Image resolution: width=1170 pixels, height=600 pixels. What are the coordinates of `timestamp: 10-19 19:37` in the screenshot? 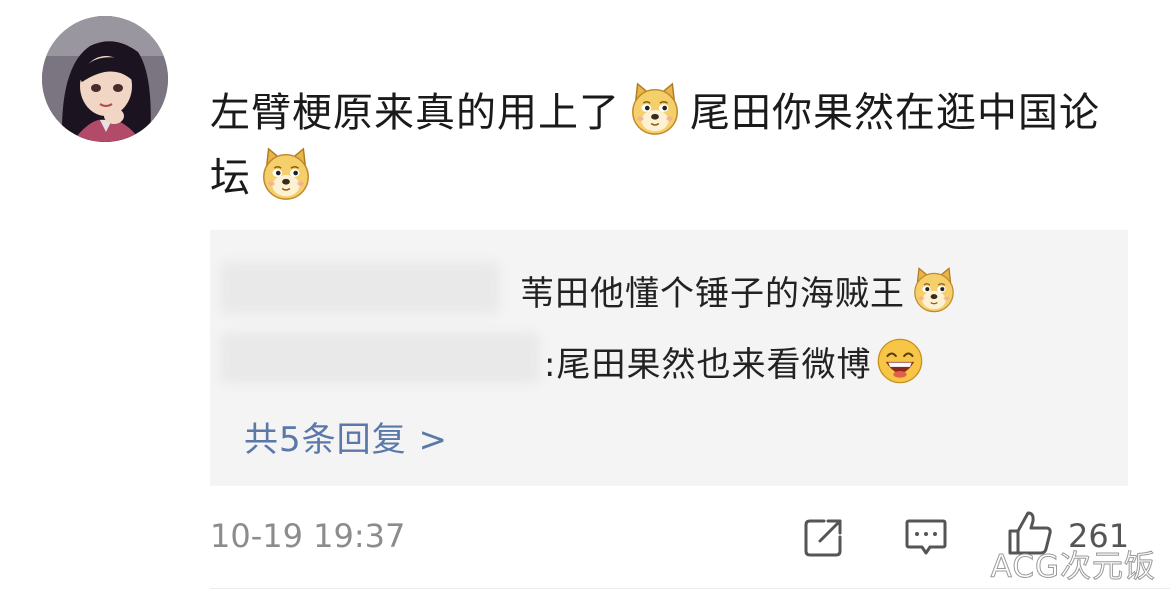 It's located at (308, 536).